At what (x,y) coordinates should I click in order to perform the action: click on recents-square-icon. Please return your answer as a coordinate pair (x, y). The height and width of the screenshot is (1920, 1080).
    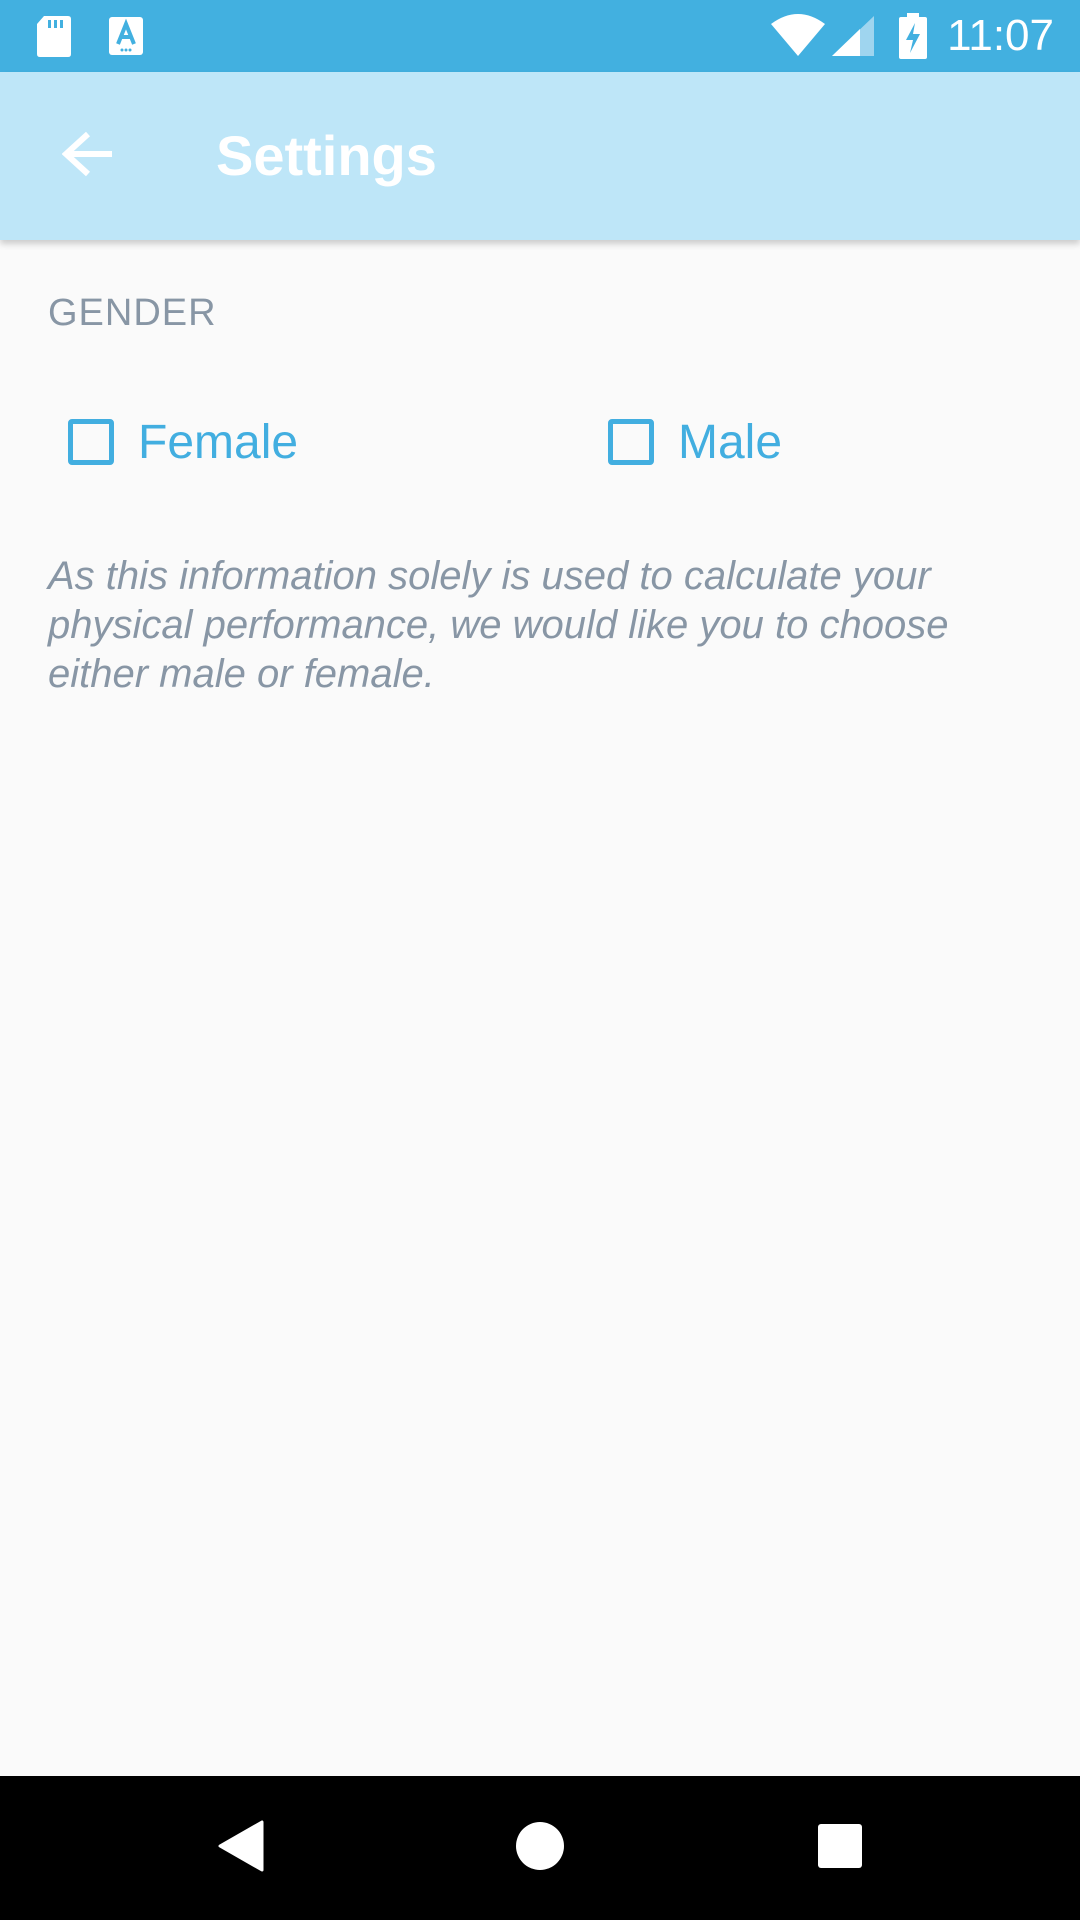
    Looking at the image, I should click on (840, 1848).